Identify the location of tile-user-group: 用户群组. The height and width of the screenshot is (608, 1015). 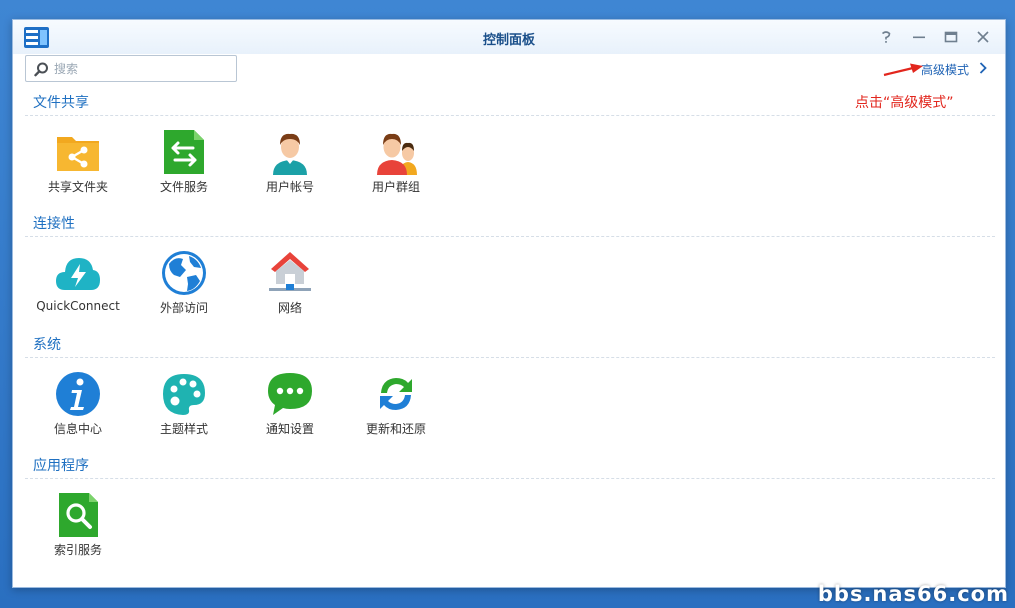
(396, 171).